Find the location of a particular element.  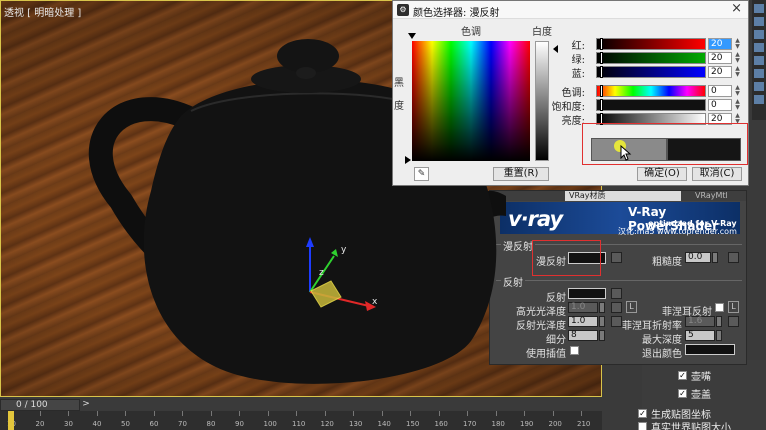

next-frame-button: > is located at coordinates (86, 405).